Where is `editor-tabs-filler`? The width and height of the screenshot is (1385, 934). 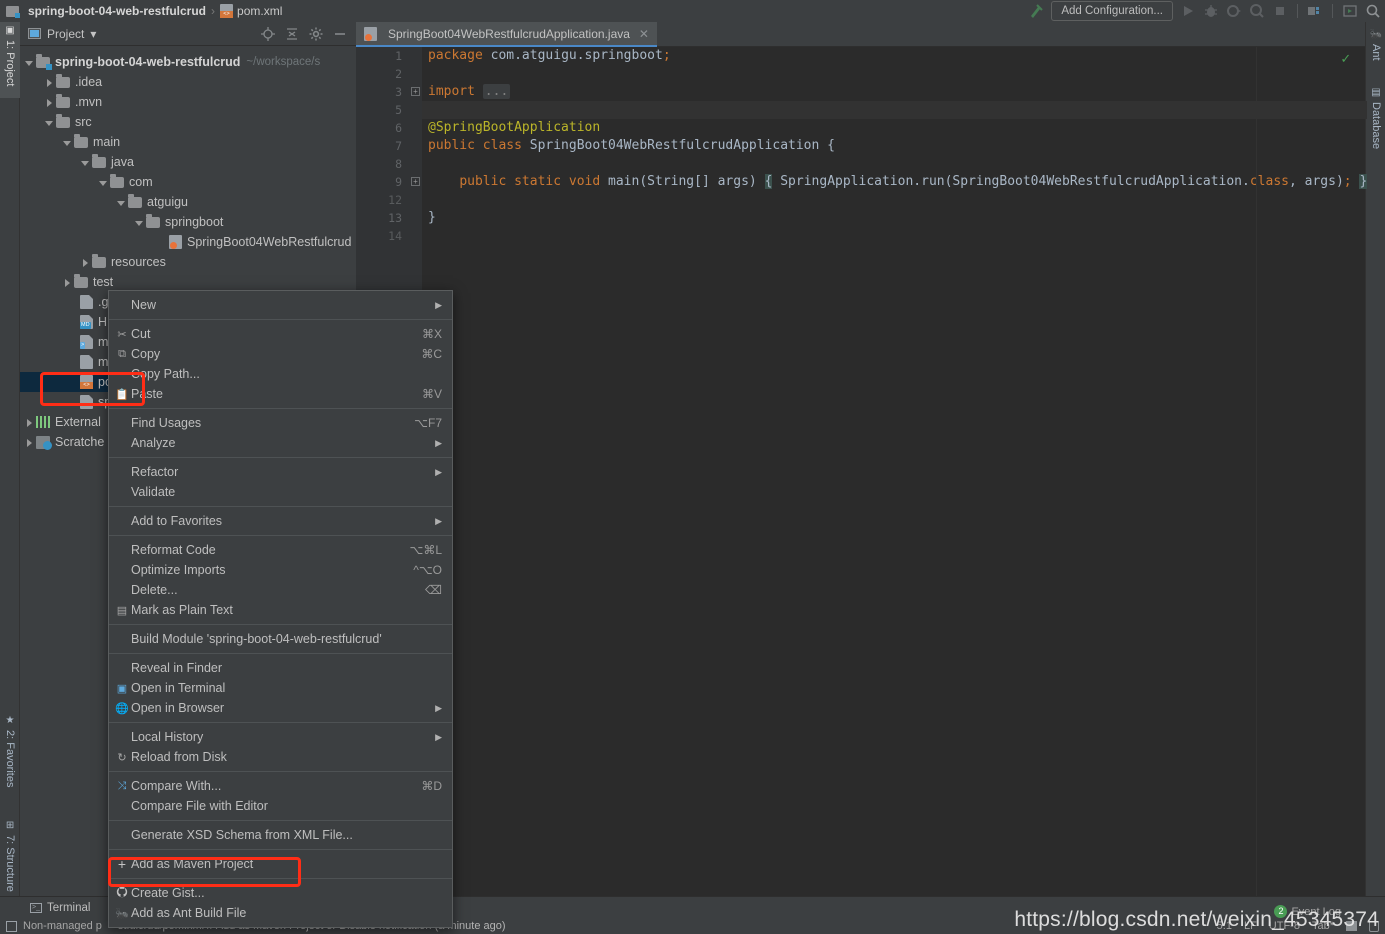
editor-tabs-filler is located at coordinates (1010, 34).